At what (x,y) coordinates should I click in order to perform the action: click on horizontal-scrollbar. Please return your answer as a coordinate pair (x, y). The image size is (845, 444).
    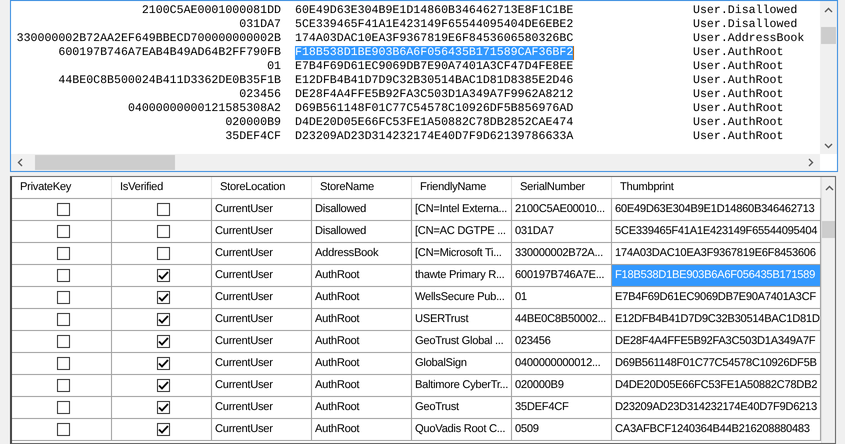
    Looking at the image, I should click on (415, 162).